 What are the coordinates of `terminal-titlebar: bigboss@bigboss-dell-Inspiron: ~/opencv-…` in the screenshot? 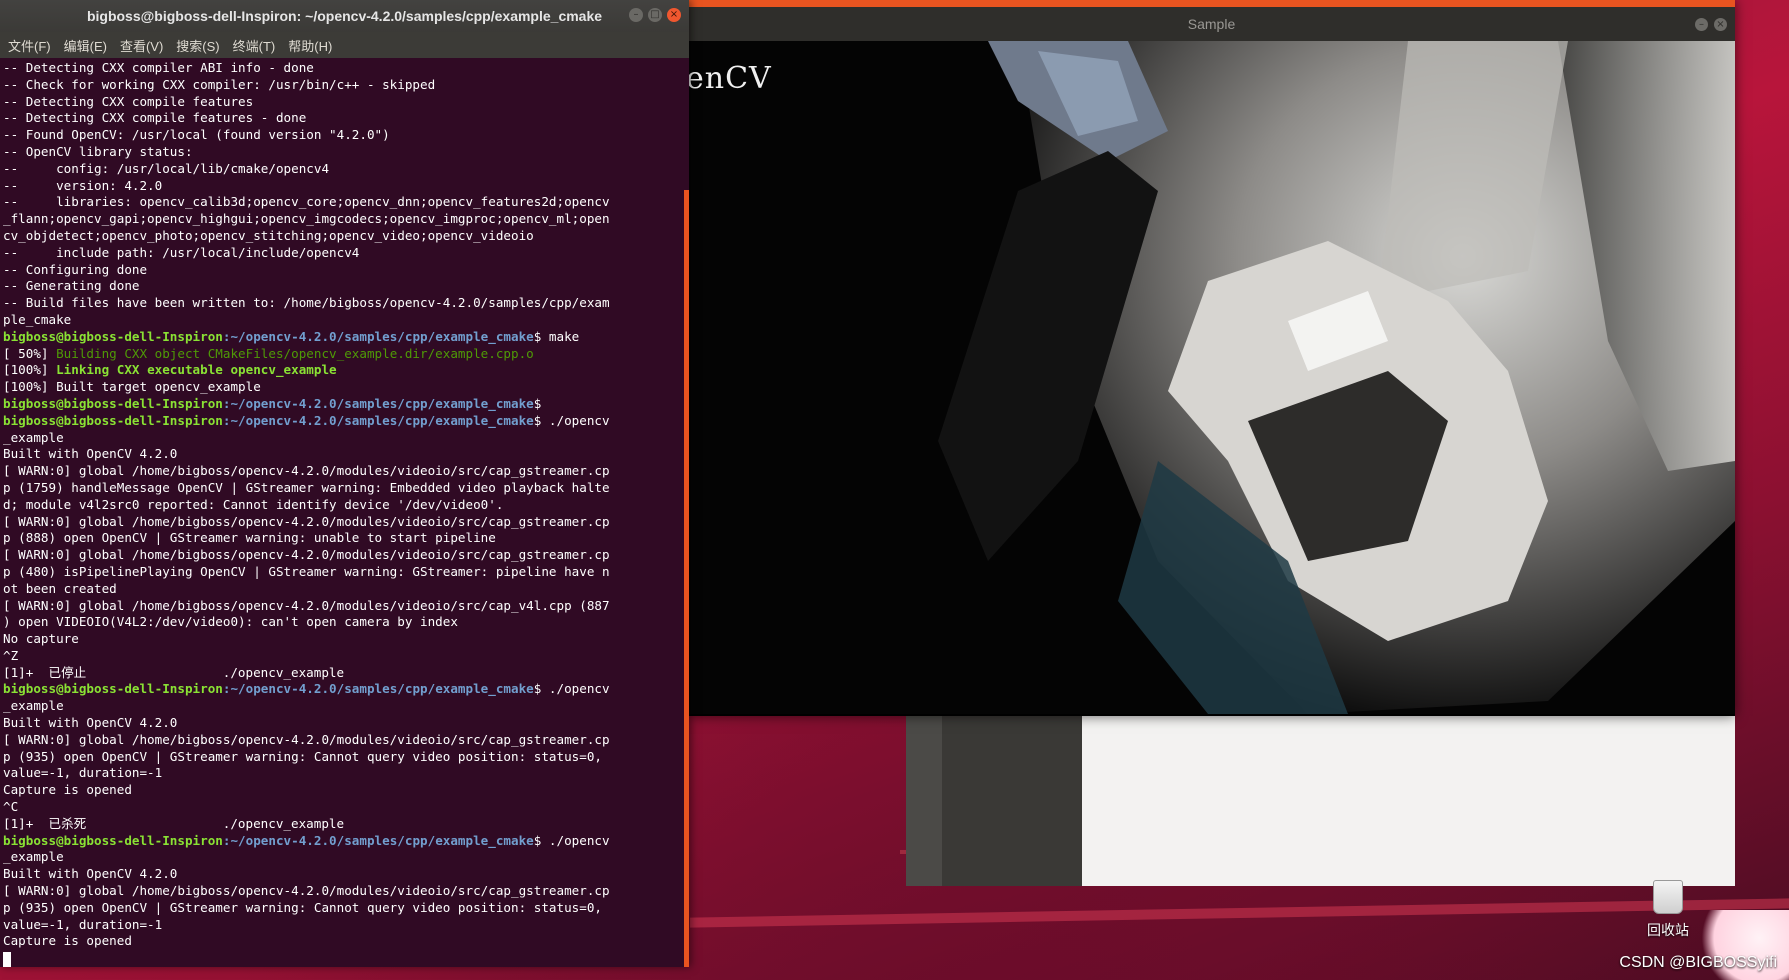 It's located at (344, 16).